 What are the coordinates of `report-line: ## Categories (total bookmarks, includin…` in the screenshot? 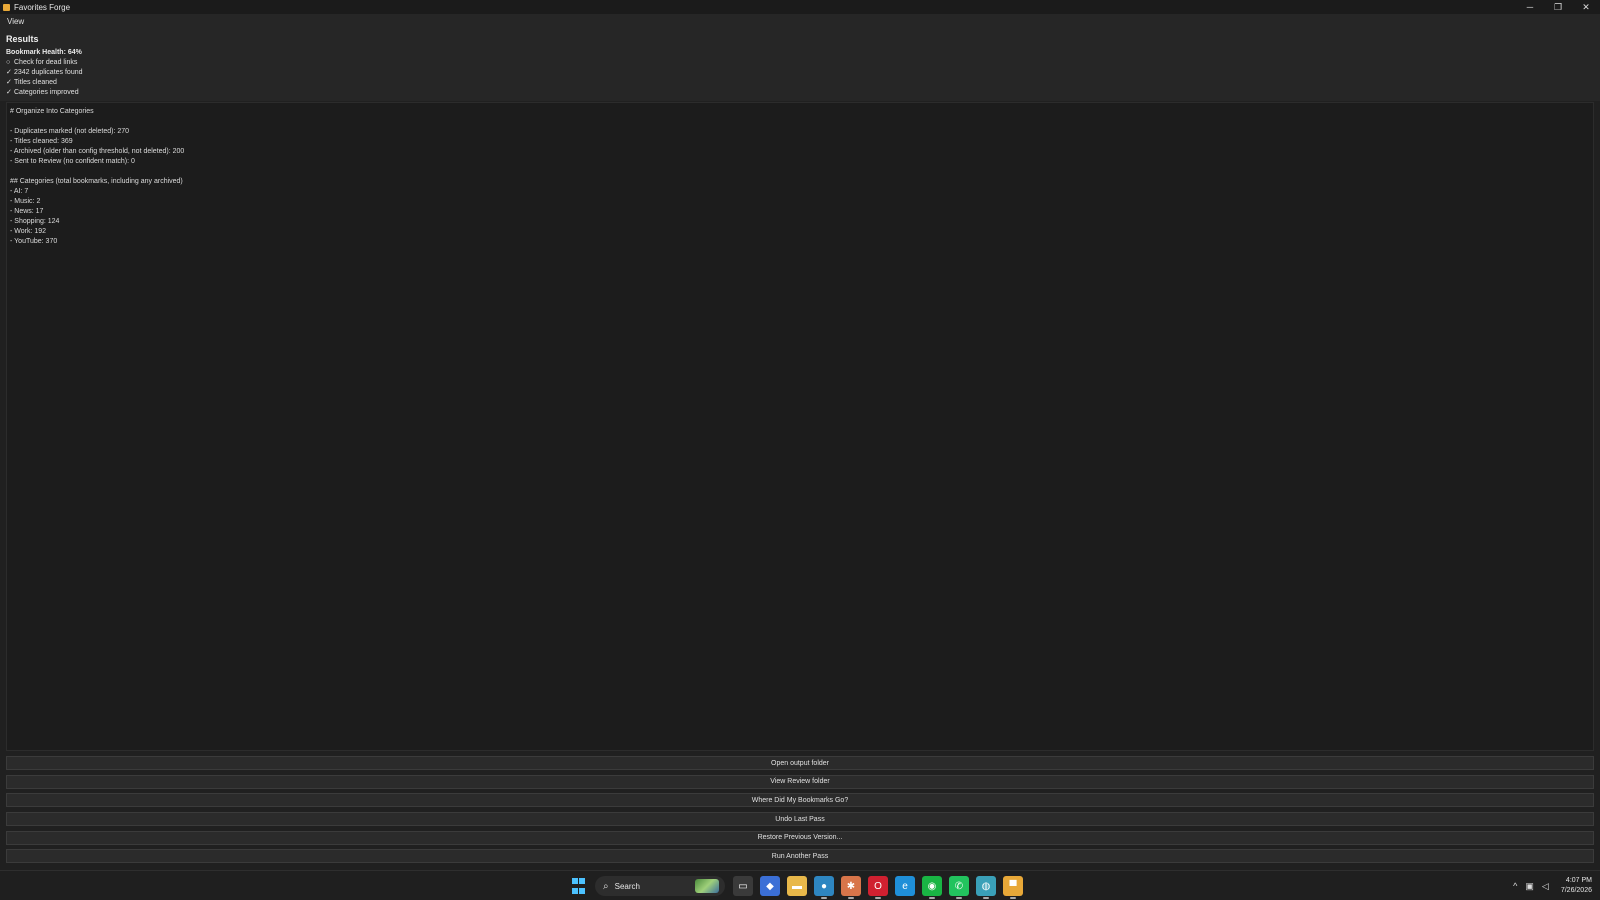 It's located at (96, 181).